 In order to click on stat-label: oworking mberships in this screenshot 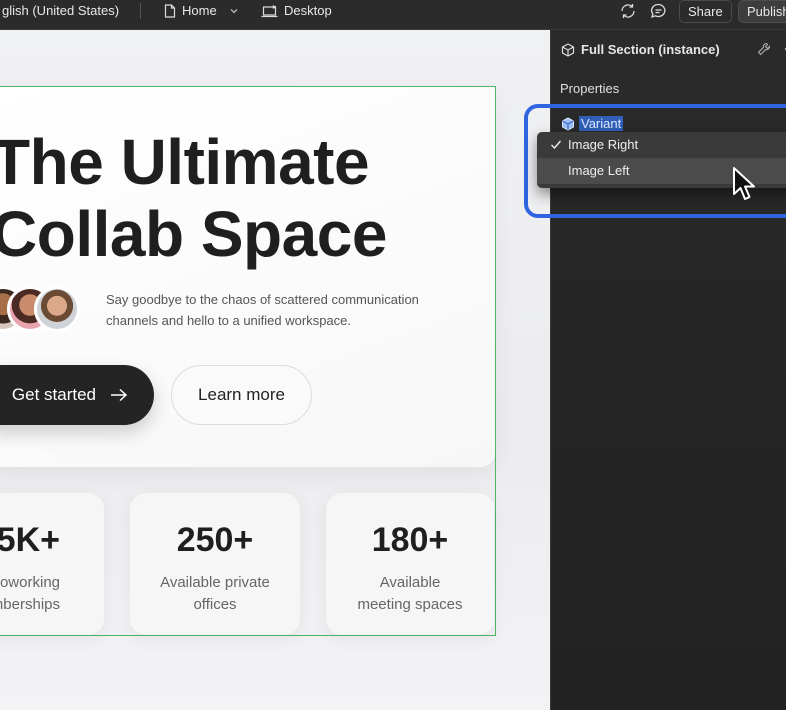, I will do `click(52, 594)`.